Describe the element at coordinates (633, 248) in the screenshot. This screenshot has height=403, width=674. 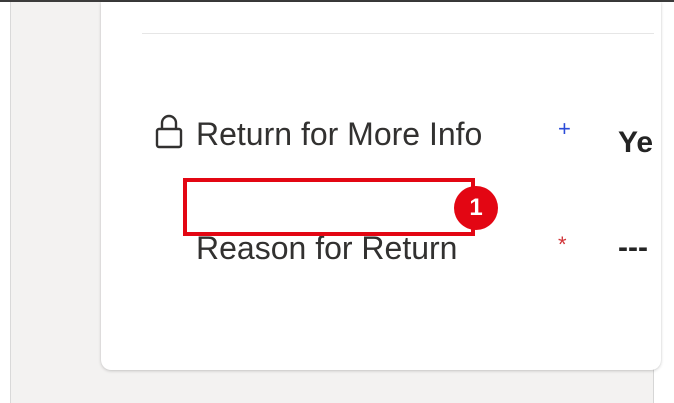
I see `reason-for-return-value: ---` at that location.